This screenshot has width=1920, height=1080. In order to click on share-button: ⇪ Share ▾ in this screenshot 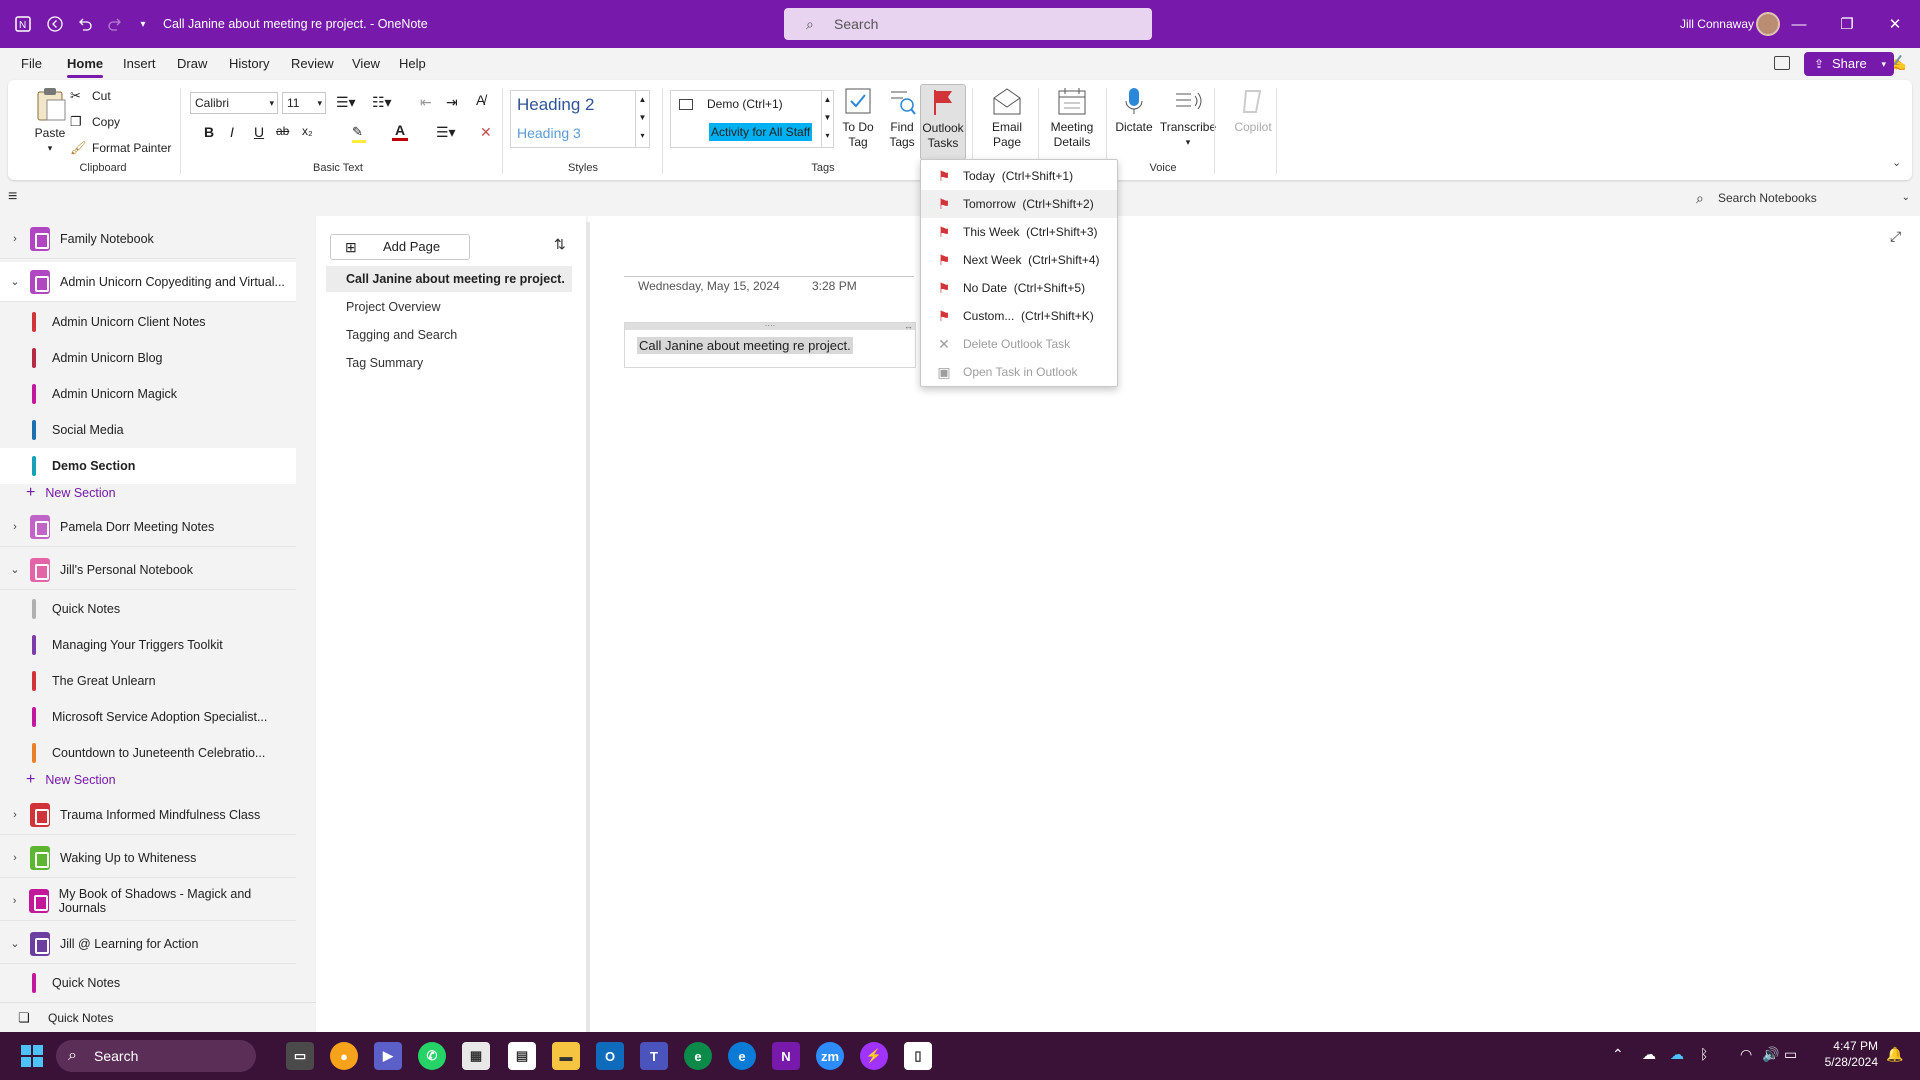, I will do `click(1849, 64)`.